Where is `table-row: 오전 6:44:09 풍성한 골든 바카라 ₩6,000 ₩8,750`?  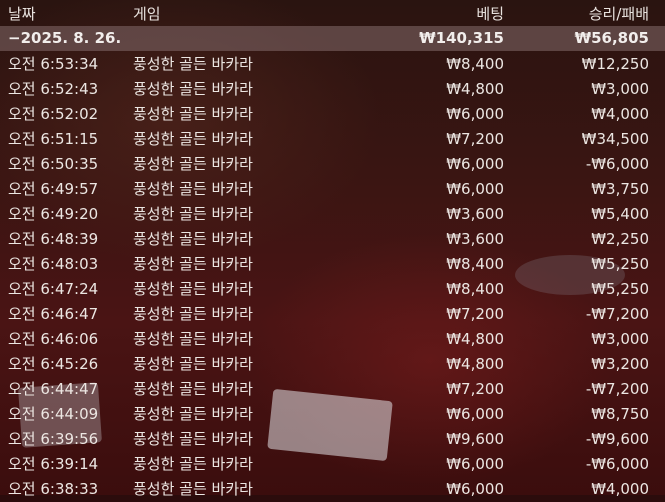
table-row: 오전 6:44:09 풍성한 골든 바카라 ₩6,000 ₩8,750 is located at coordinates (332, 414).